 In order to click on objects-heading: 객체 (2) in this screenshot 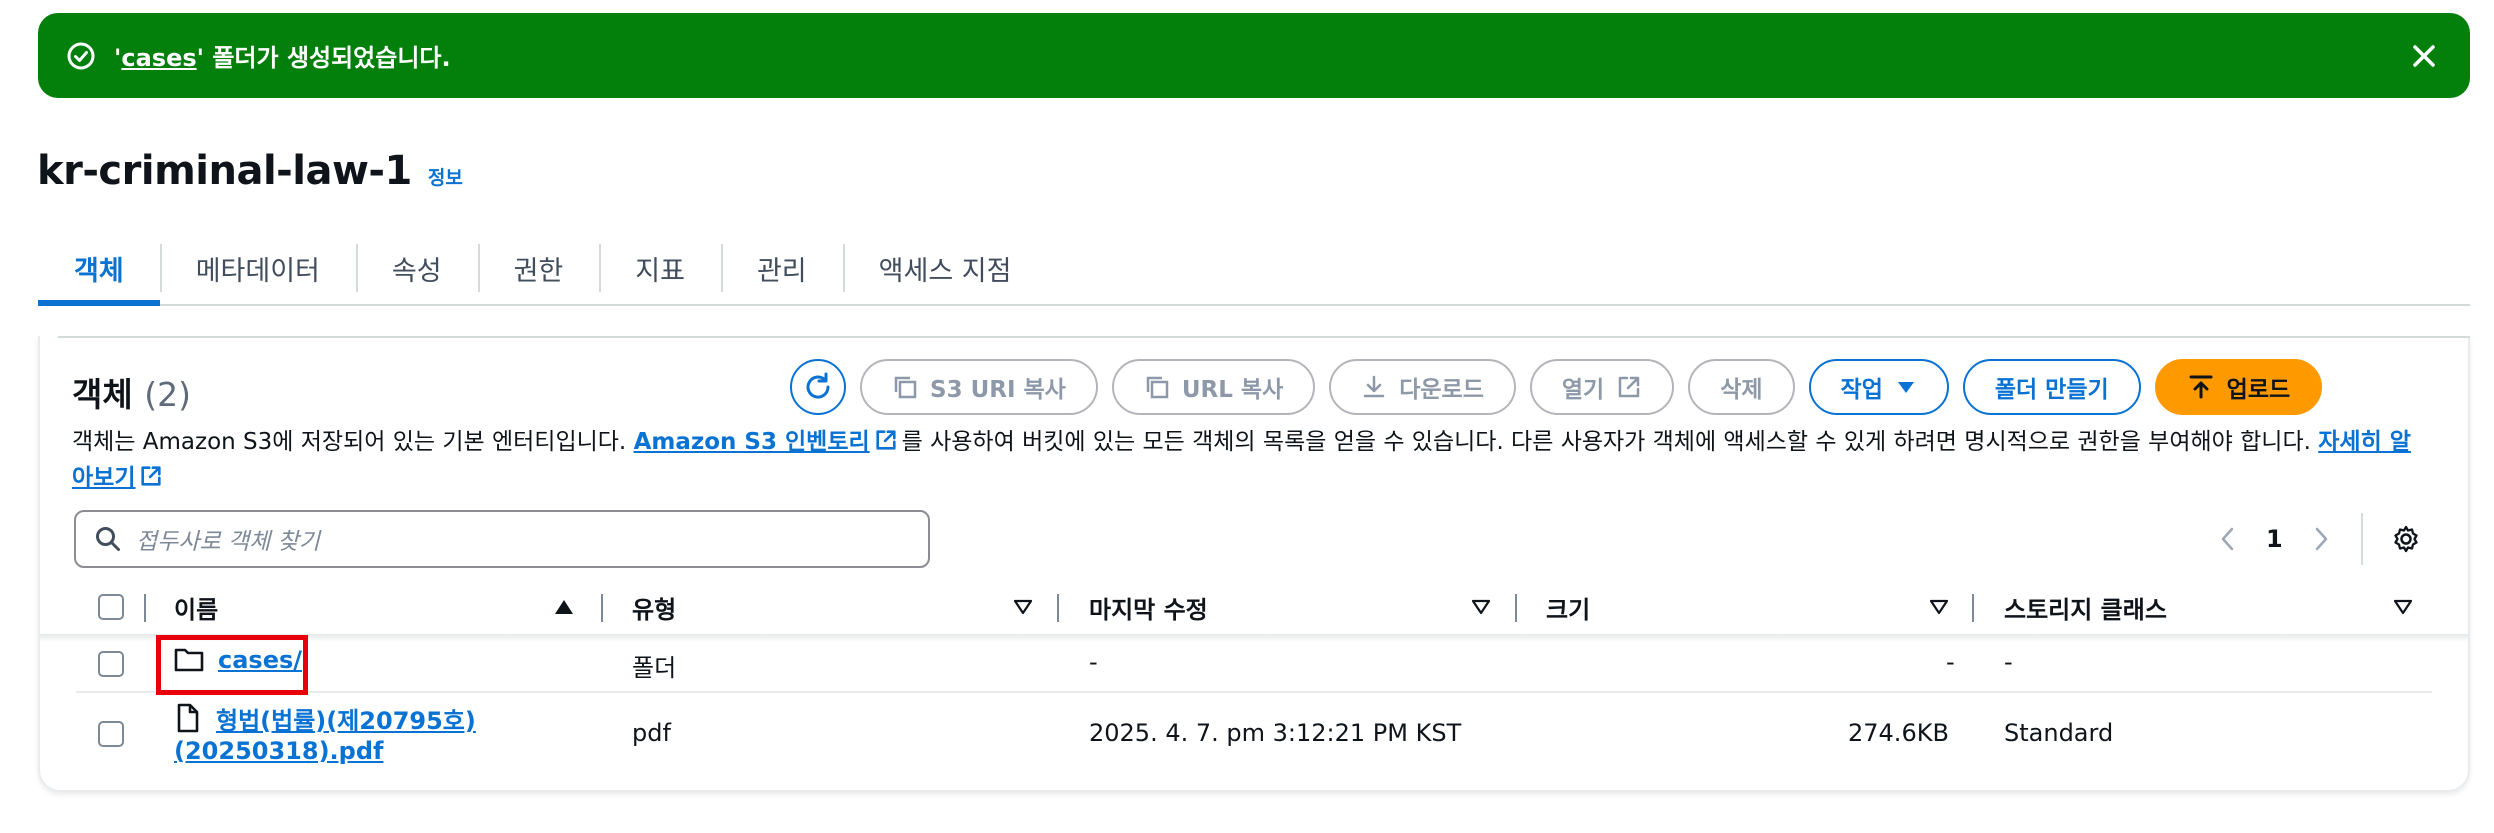, I will do `click(131, 394)`.